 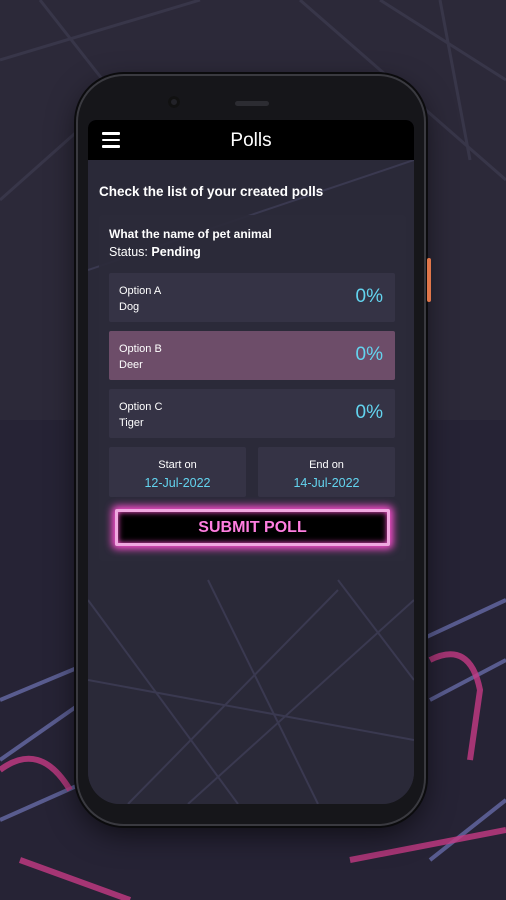 I want to click on poll-option-c: Option C Tiger 0%, so click(x=252, y=413).